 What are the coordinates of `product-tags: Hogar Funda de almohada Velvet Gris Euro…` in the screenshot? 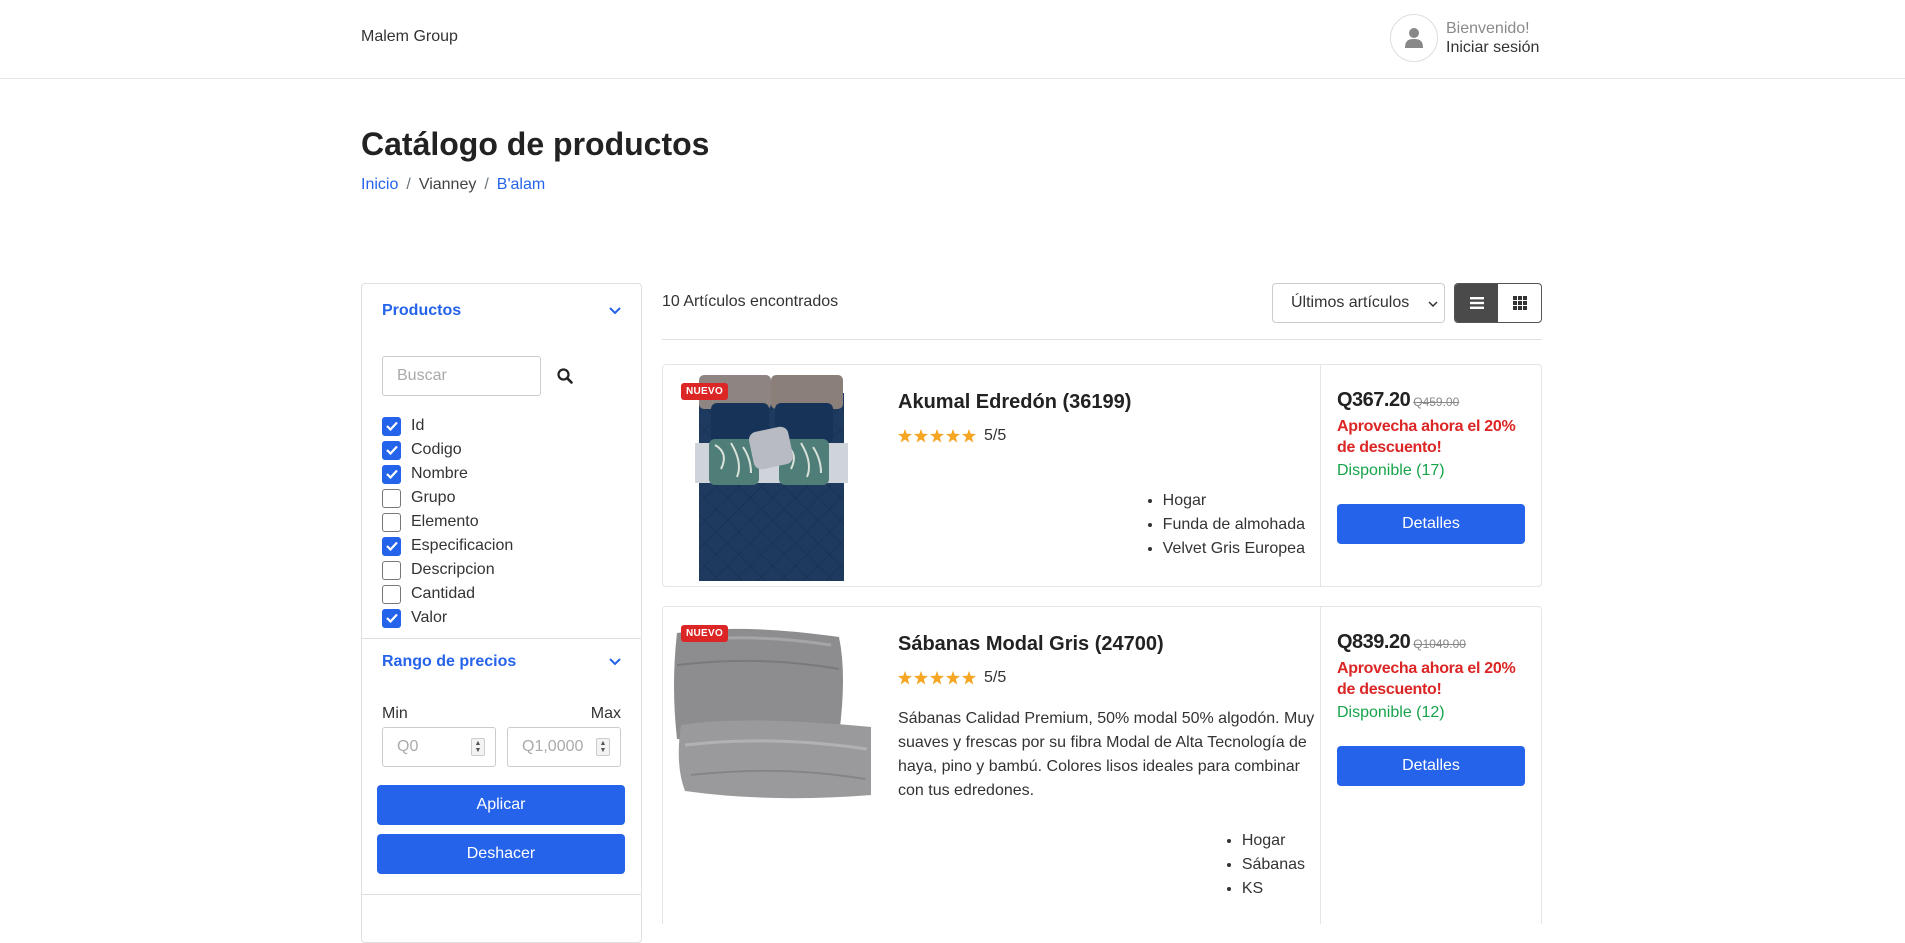 It's located at (1234, 525).